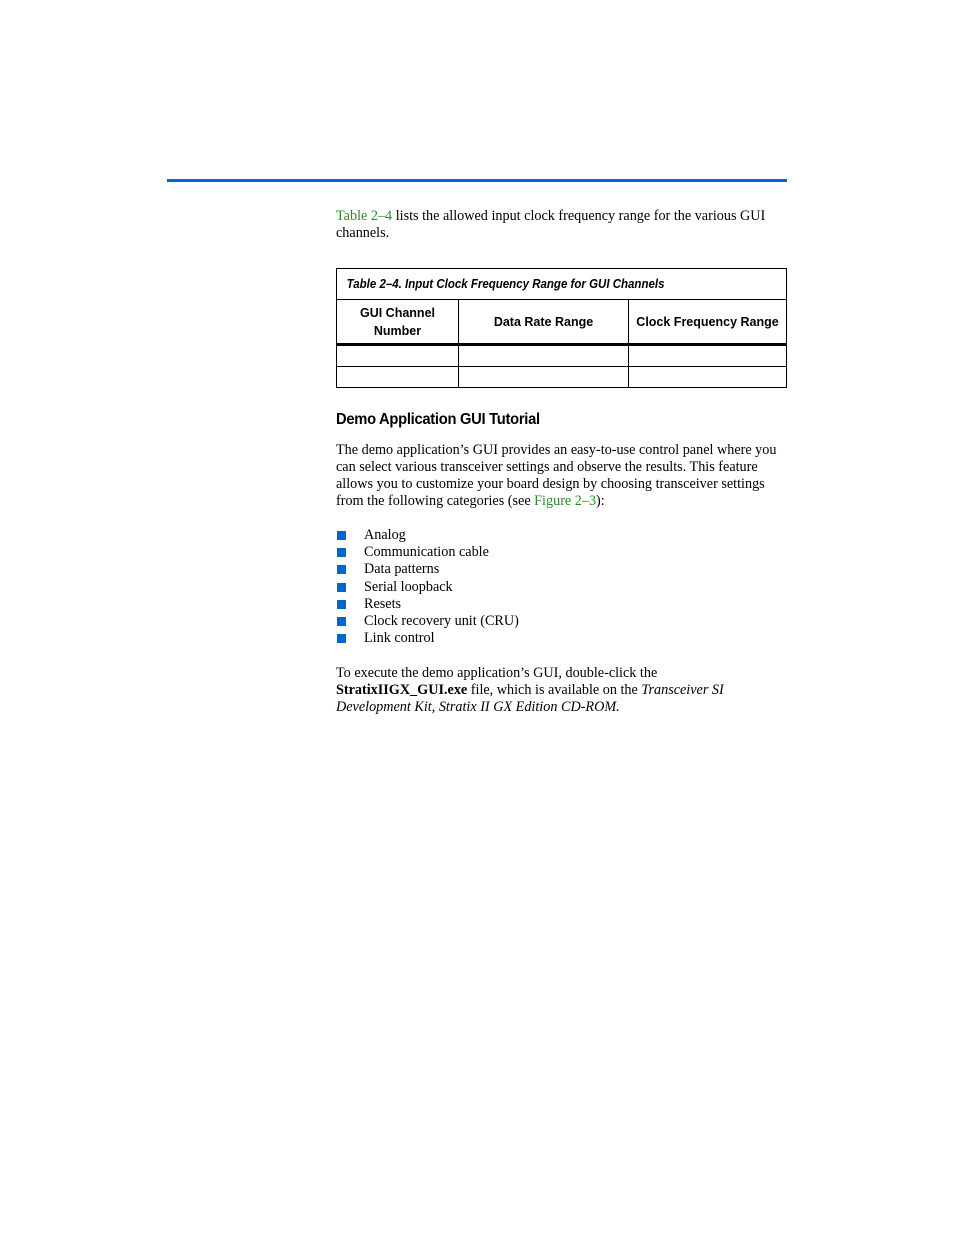  I want to click on list-item: Clock recovery unit (CRU), so click(427, 621).